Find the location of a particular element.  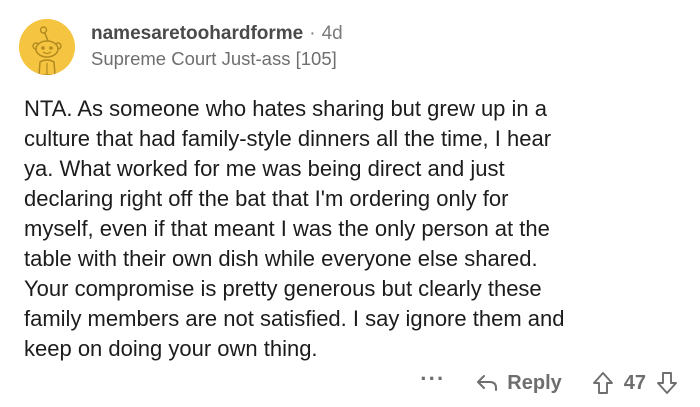

comment-age: 4d is located at coordinates (332, 33).